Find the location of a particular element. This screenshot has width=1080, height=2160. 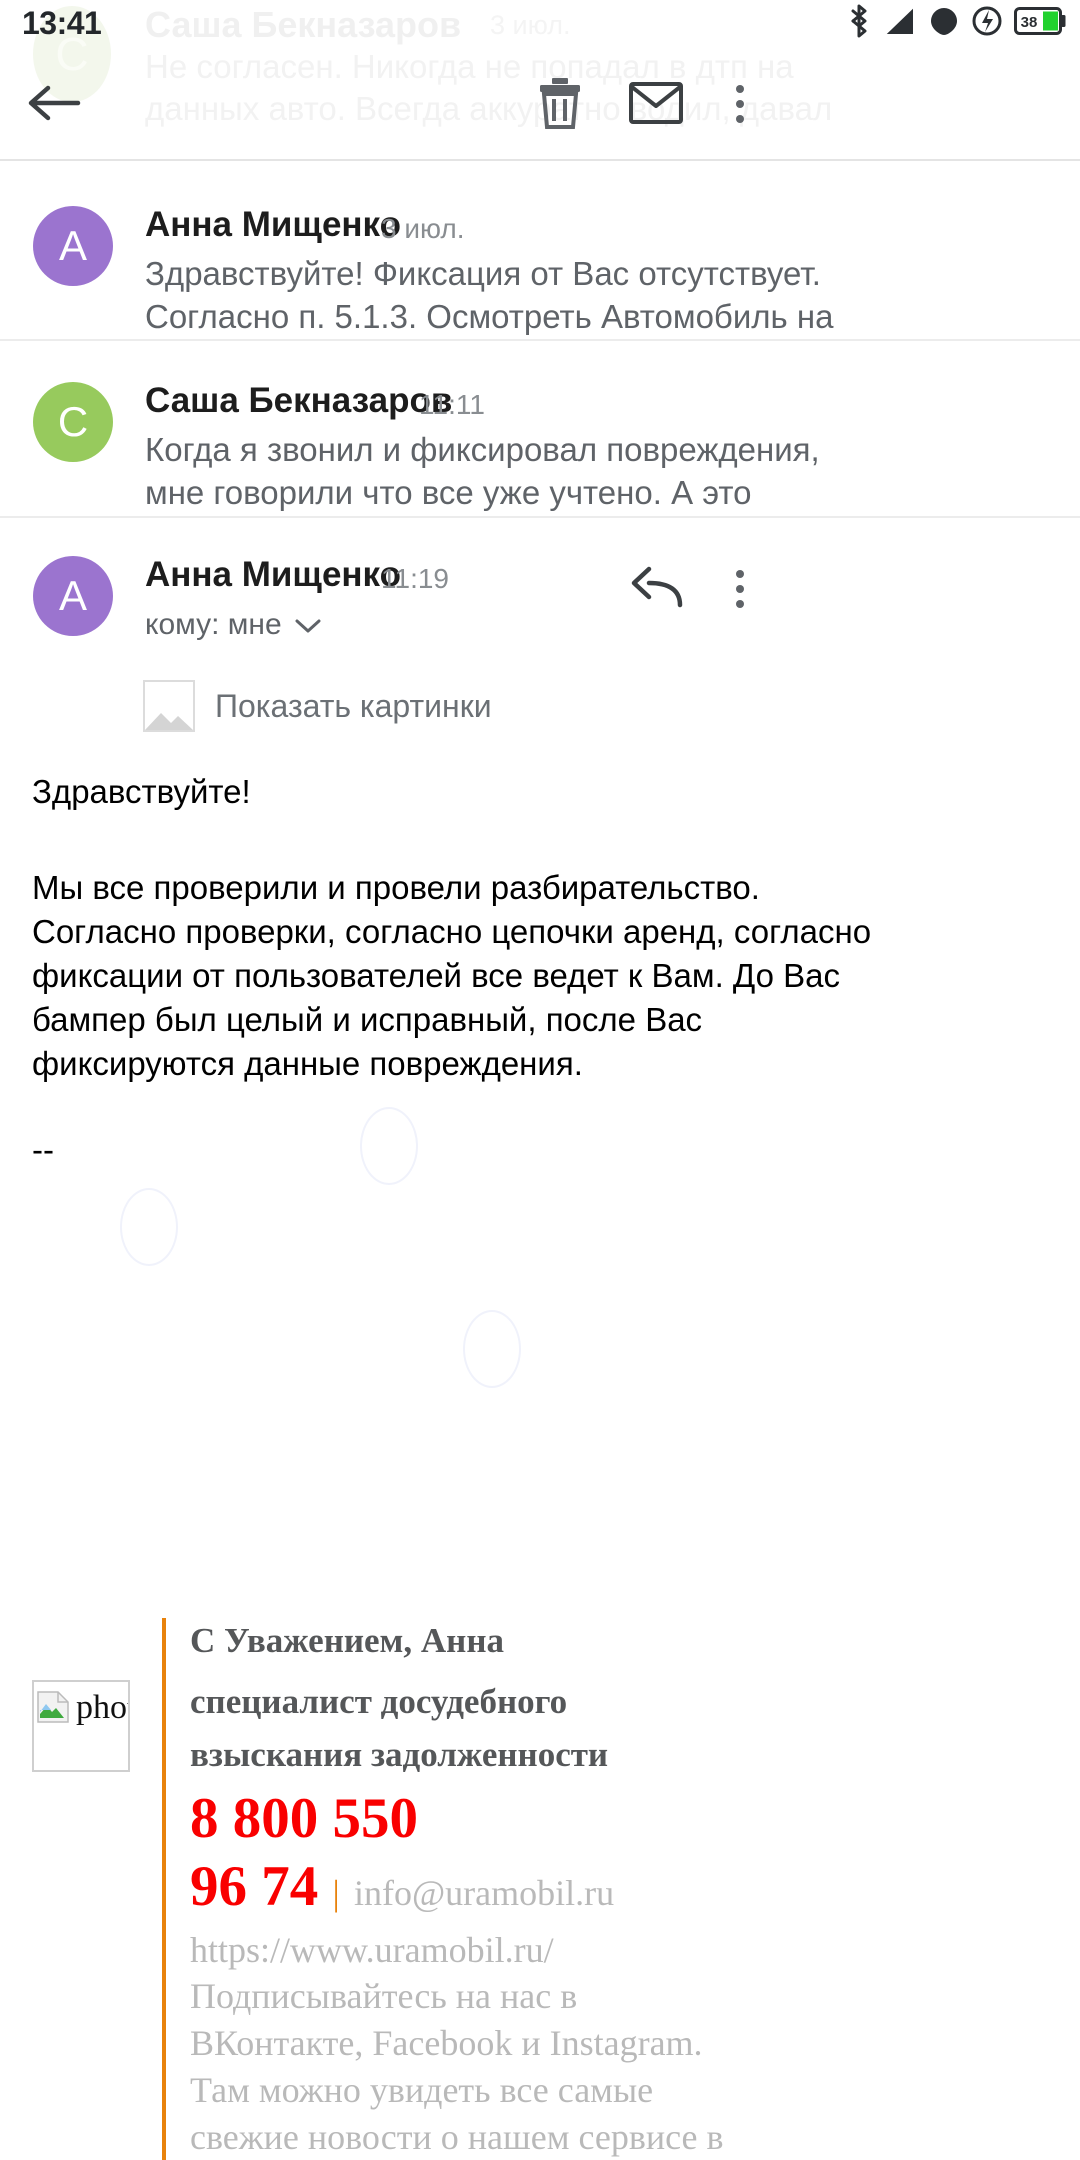

status-bar: 13:41 38 is located at coordinates (540, 23).